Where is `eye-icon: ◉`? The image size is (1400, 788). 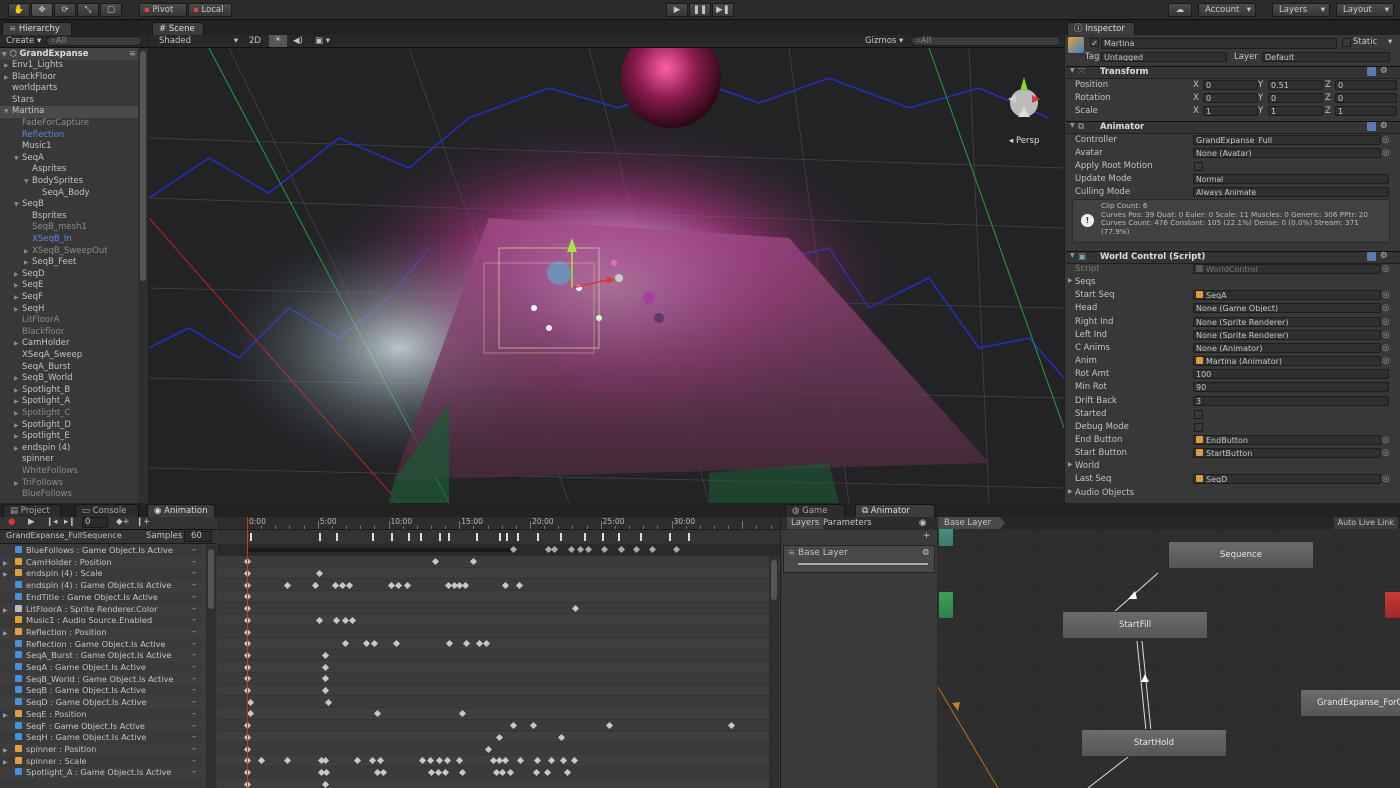 eye-icon: ◉ is located at coordinates (922, 523).